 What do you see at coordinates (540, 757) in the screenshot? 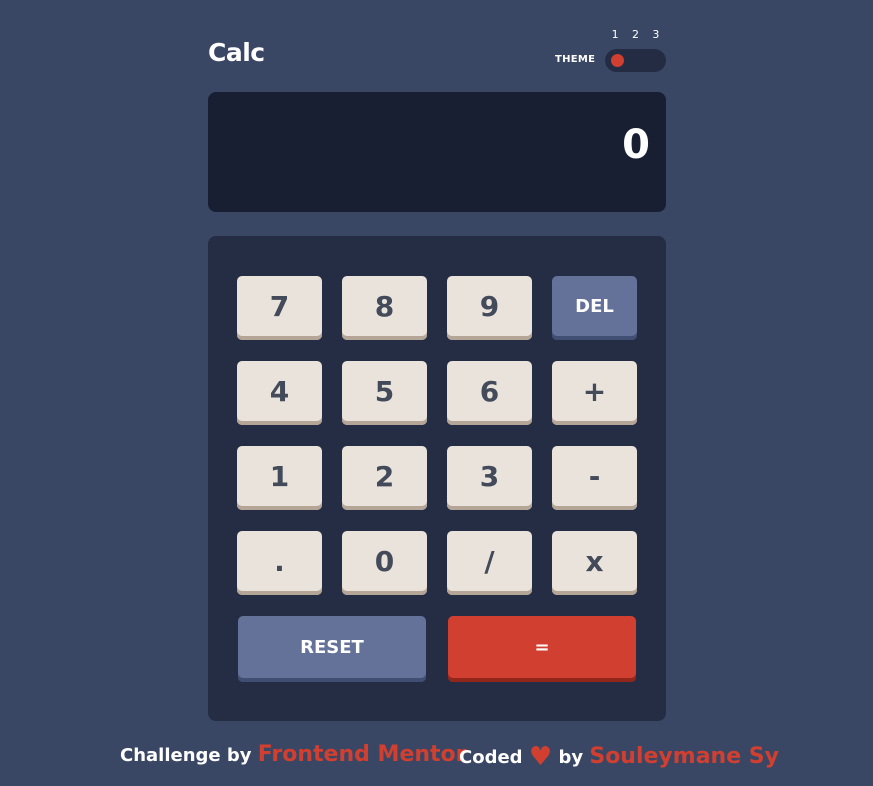
I see `heart-icon: ♥` at bounding box center [540, 757].